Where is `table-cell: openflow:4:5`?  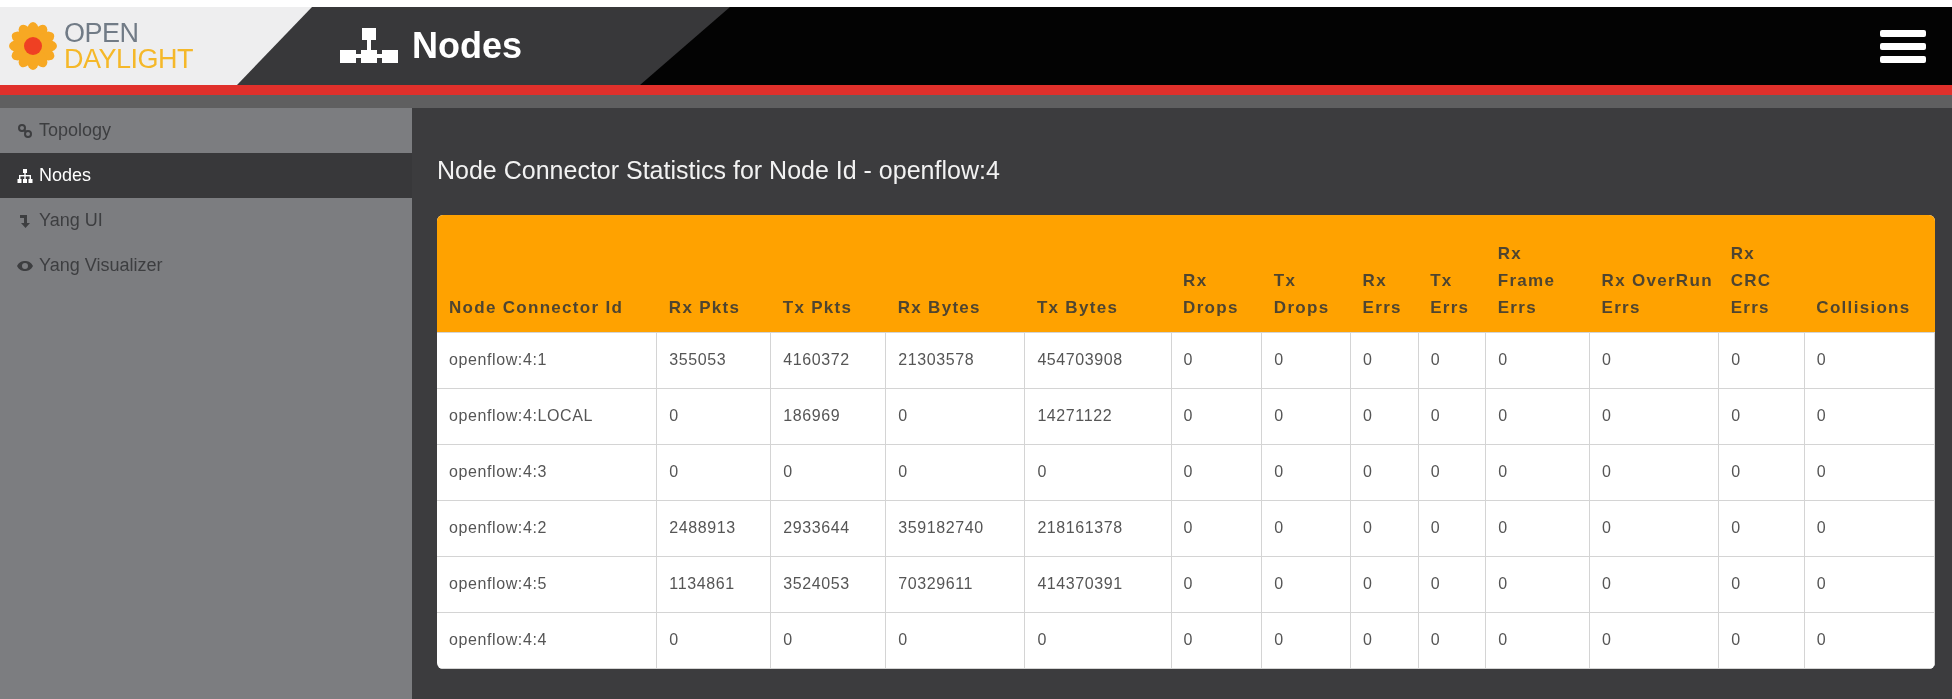
table-cell: openflow:4:5 is located at coordinates (547, 584).